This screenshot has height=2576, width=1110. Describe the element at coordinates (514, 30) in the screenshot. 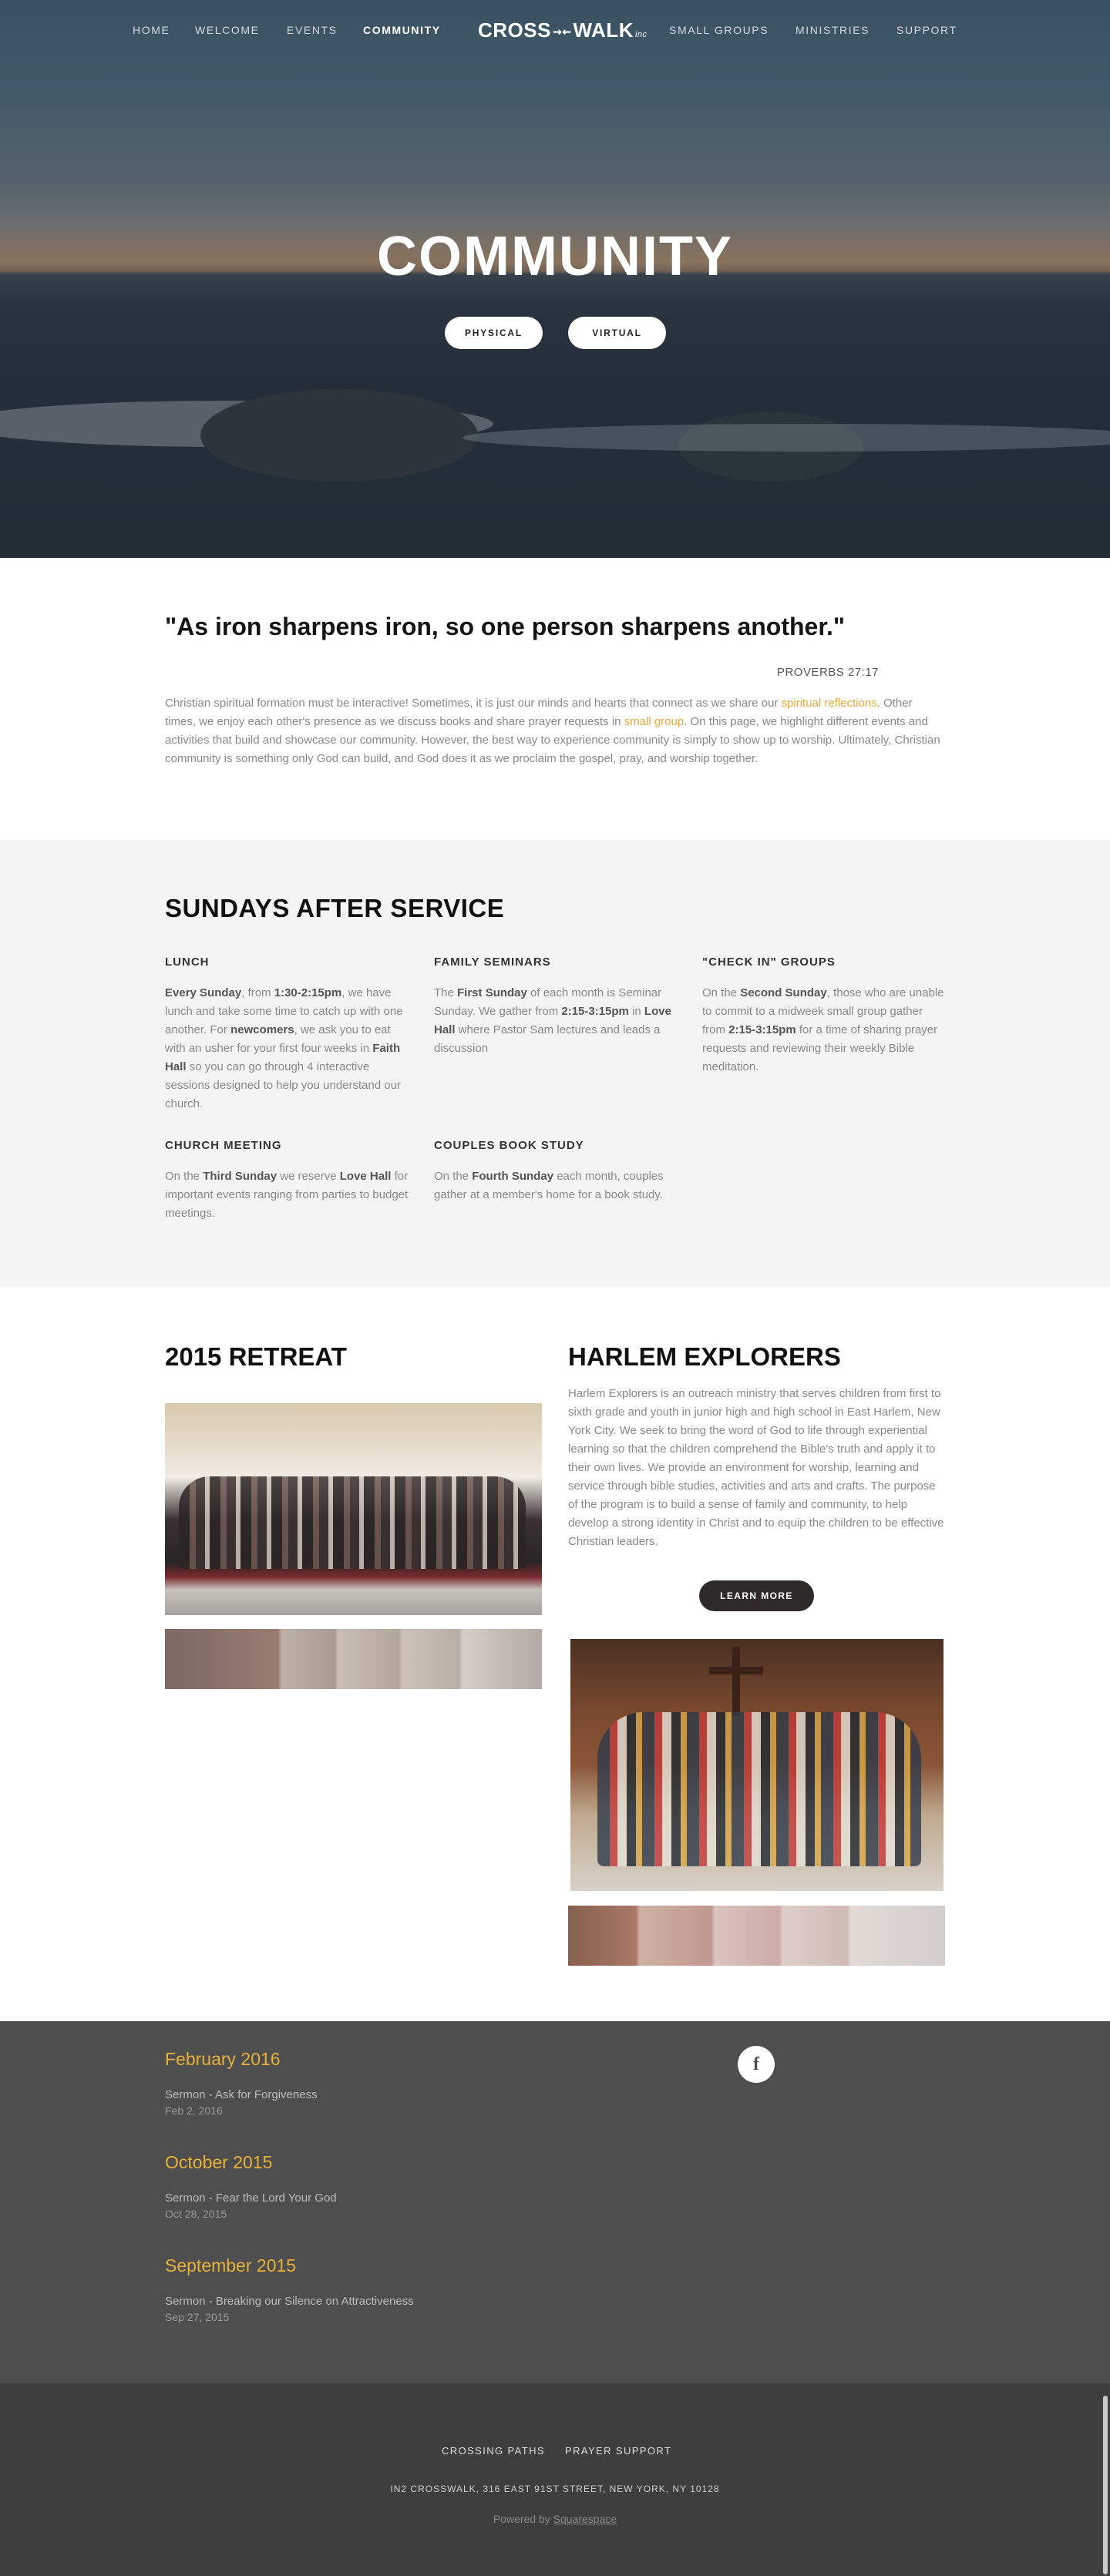

I see `logo-text: CROSS` at that location.